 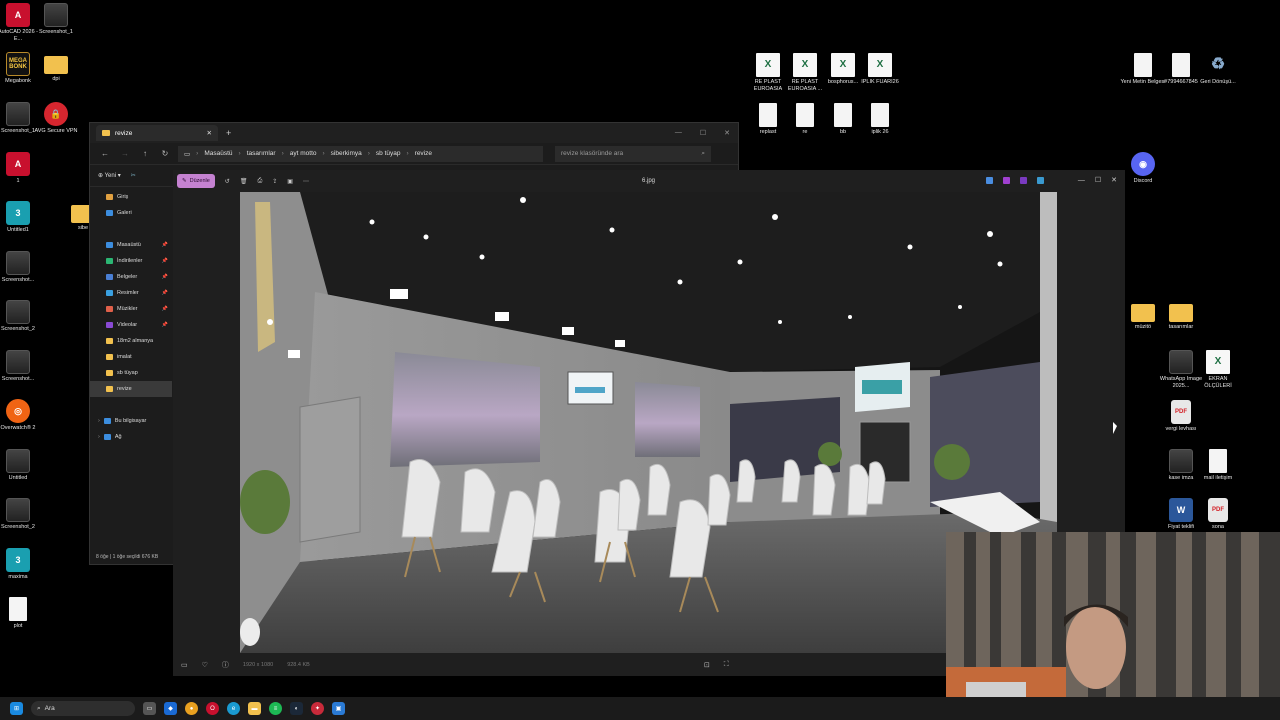 I want to click on photos-icon: ▣, so click(x=338, y=708).